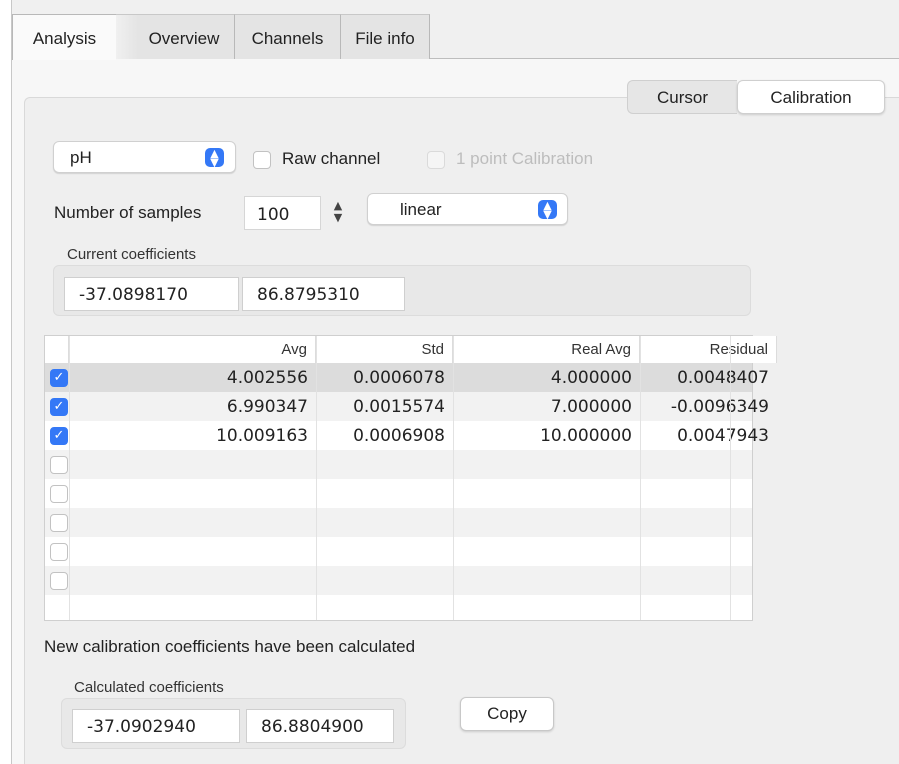 The height and width of the screenshot is (764, 899). Describe the element at coordinates (546, 349) in the screenshot. I see `table-header-real-avg: Real Avg` at that location.